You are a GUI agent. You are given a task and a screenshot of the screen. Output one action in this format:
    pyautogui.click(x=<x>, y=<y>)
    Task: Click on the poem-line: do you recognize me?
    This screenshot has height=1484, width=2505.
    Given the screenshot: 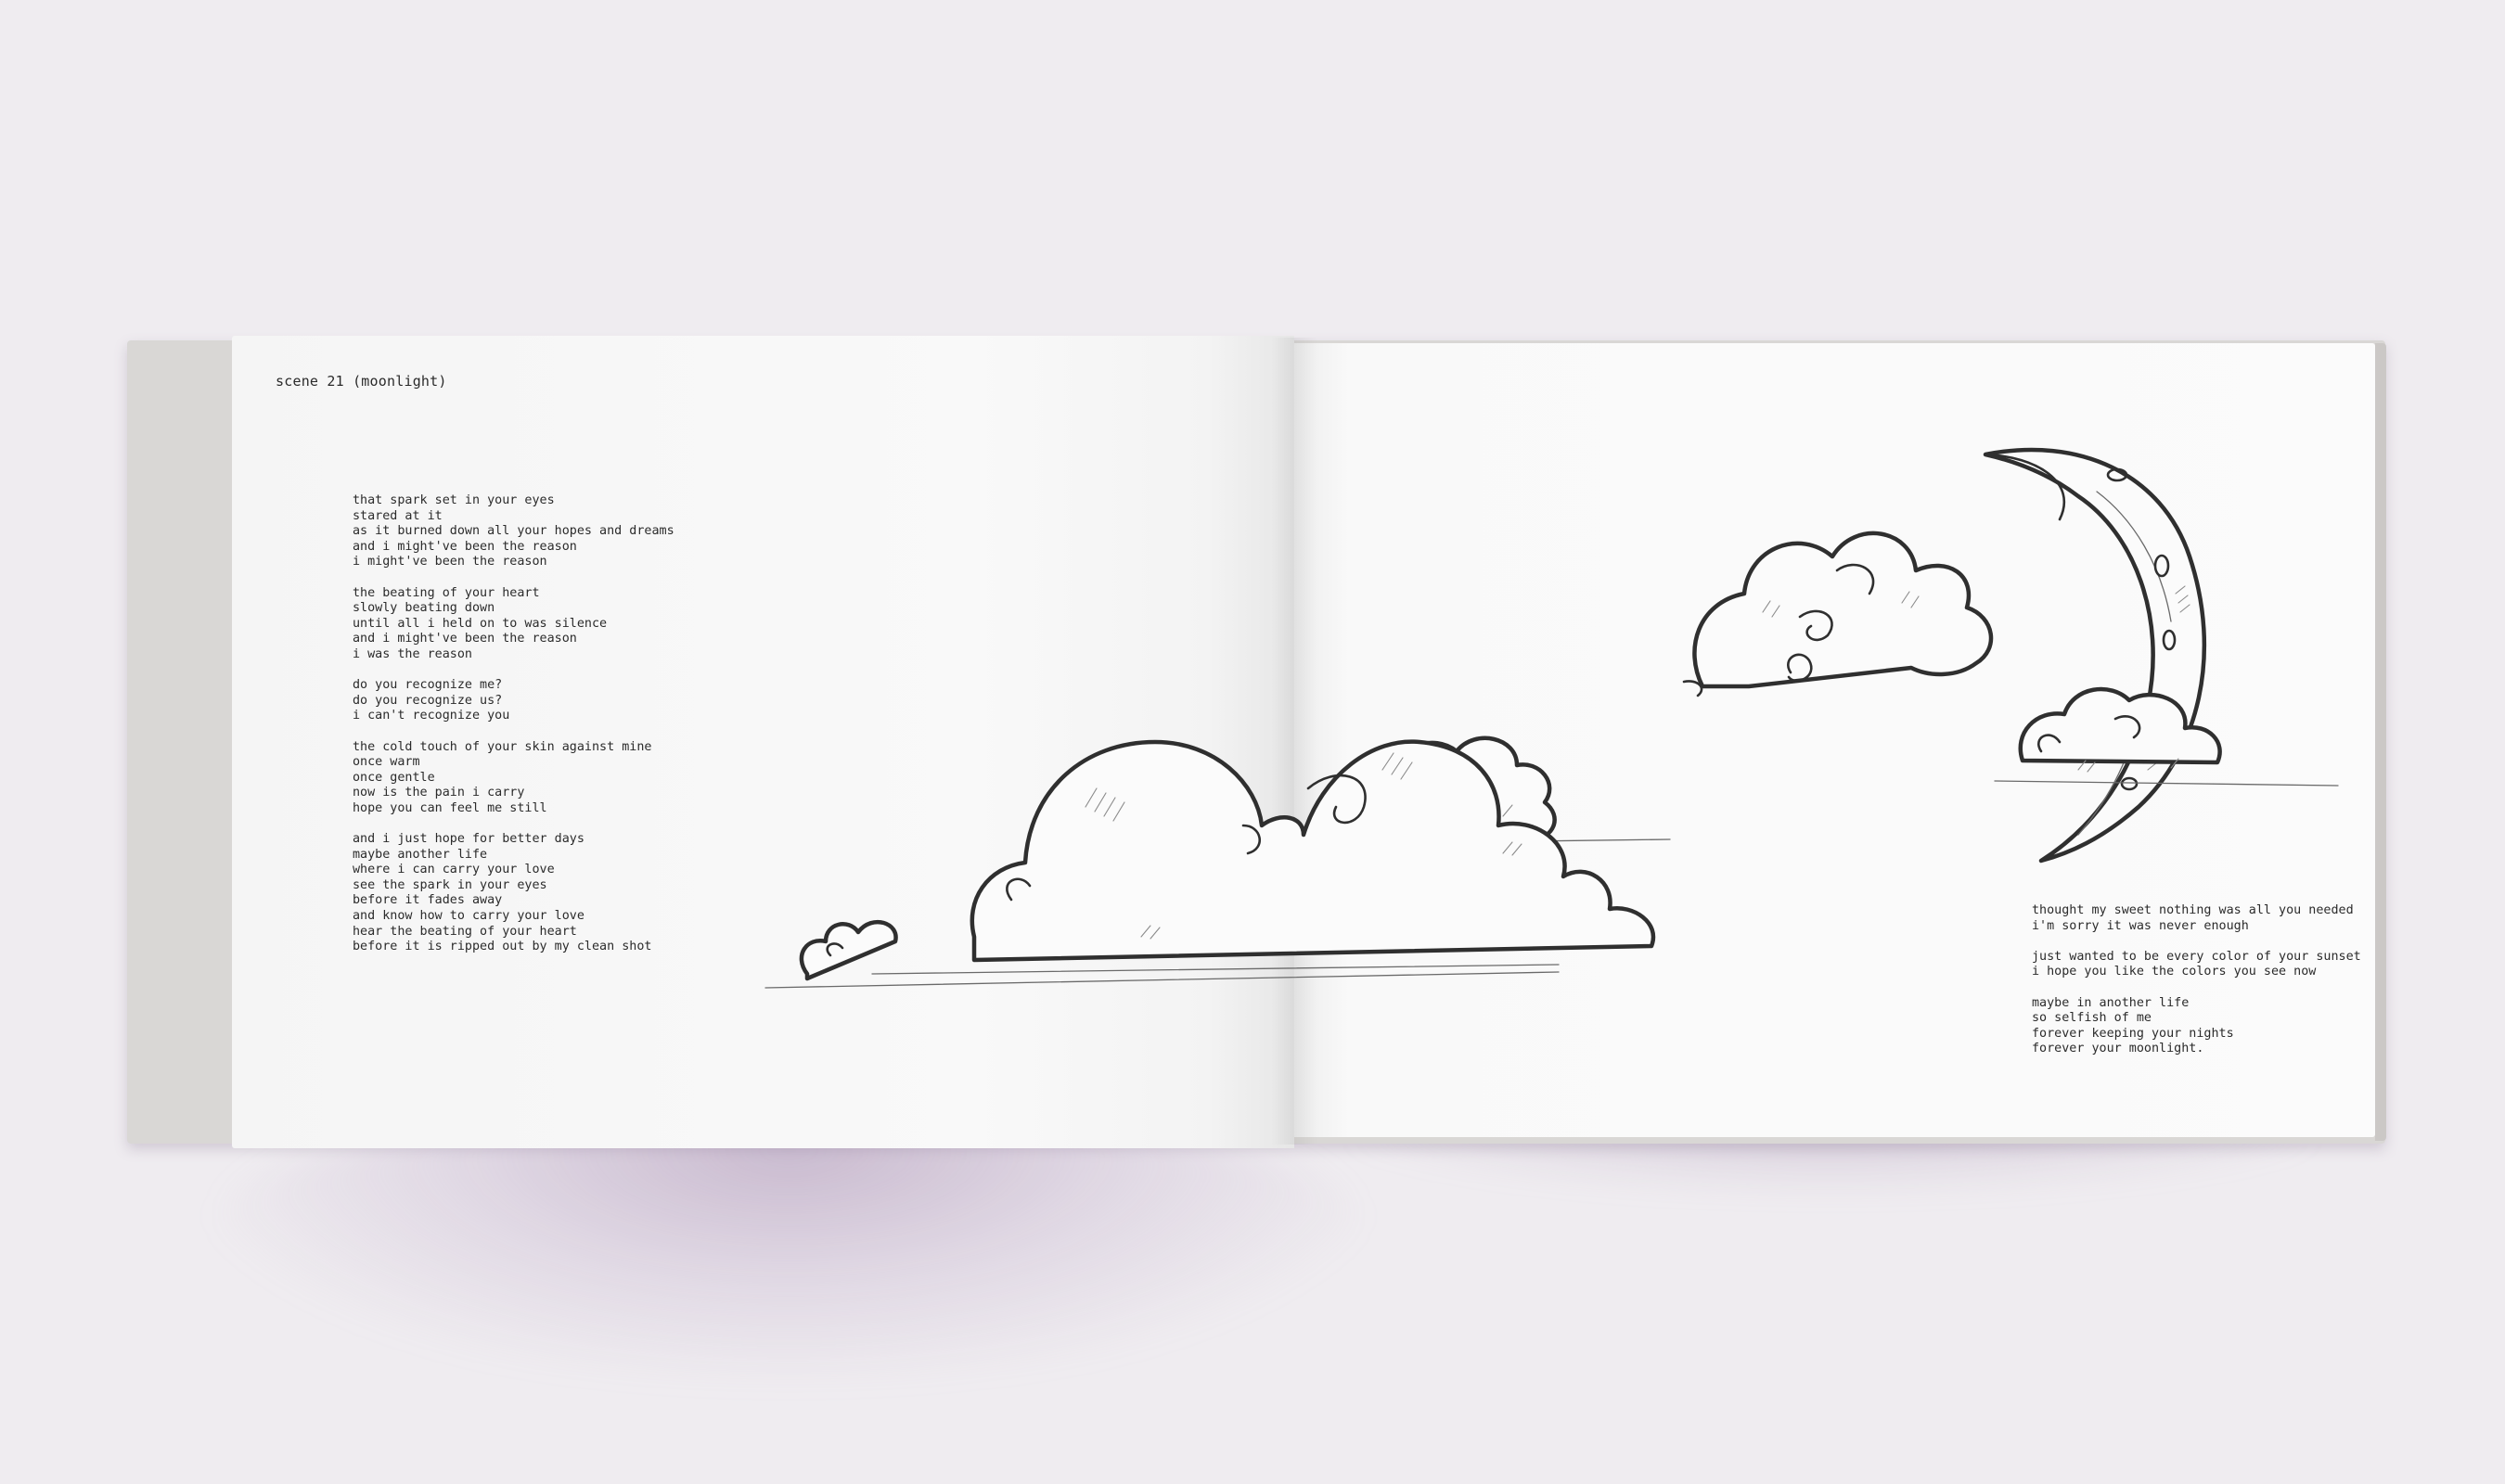 What is the action you would take?
    pyautogui.click(x=428, y=685)
    